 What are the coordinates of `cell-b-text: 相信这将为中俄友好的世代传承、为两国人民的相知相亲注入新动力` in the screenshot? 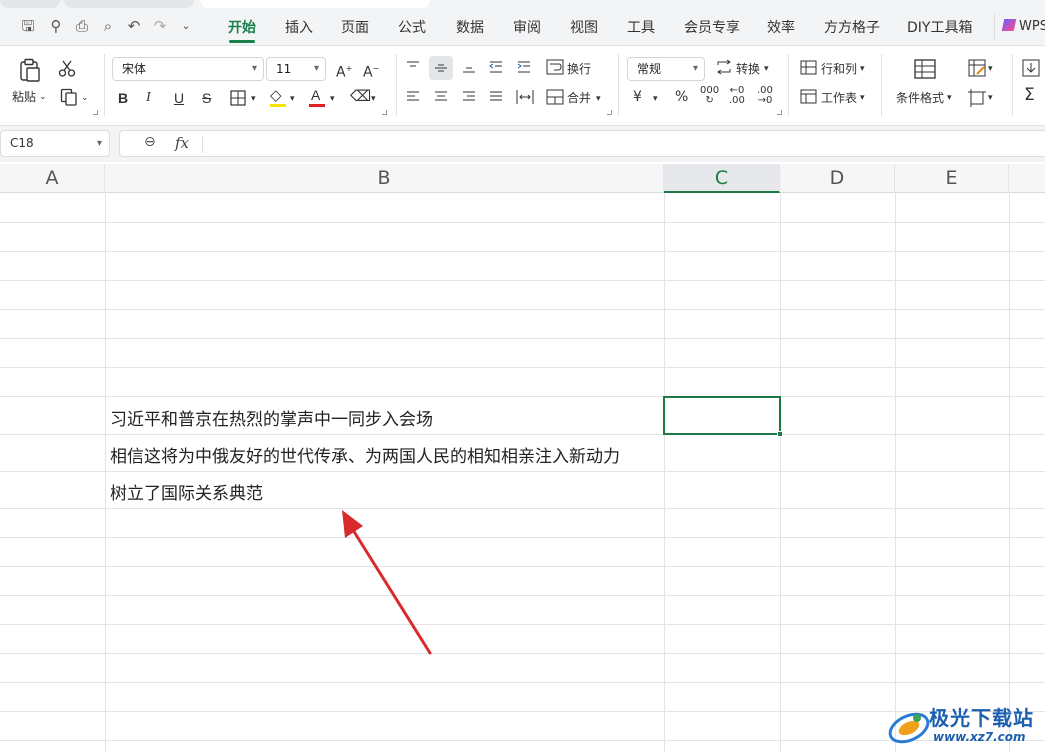 It's located at (365, 454).